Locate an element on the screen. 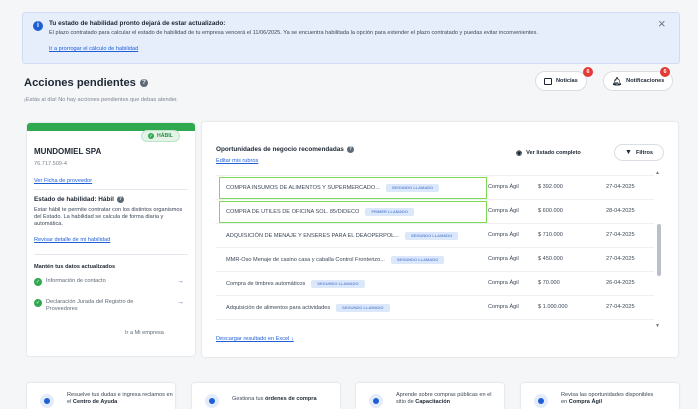 The image size is (698, 409). ver-listado-button: ◉ Ver listado completo is located at coordinates (548, 152).